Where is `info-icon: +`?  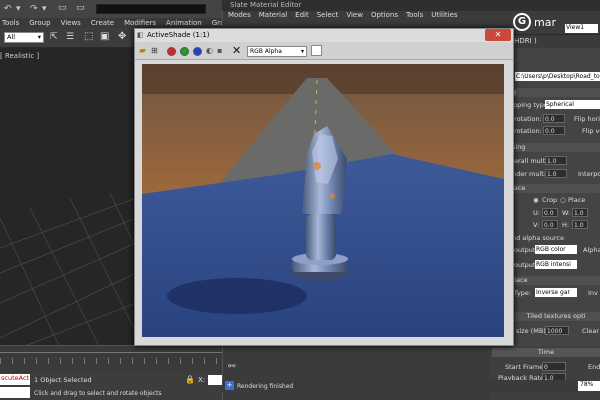
info-icon: + is located at coordinates (229, 385).